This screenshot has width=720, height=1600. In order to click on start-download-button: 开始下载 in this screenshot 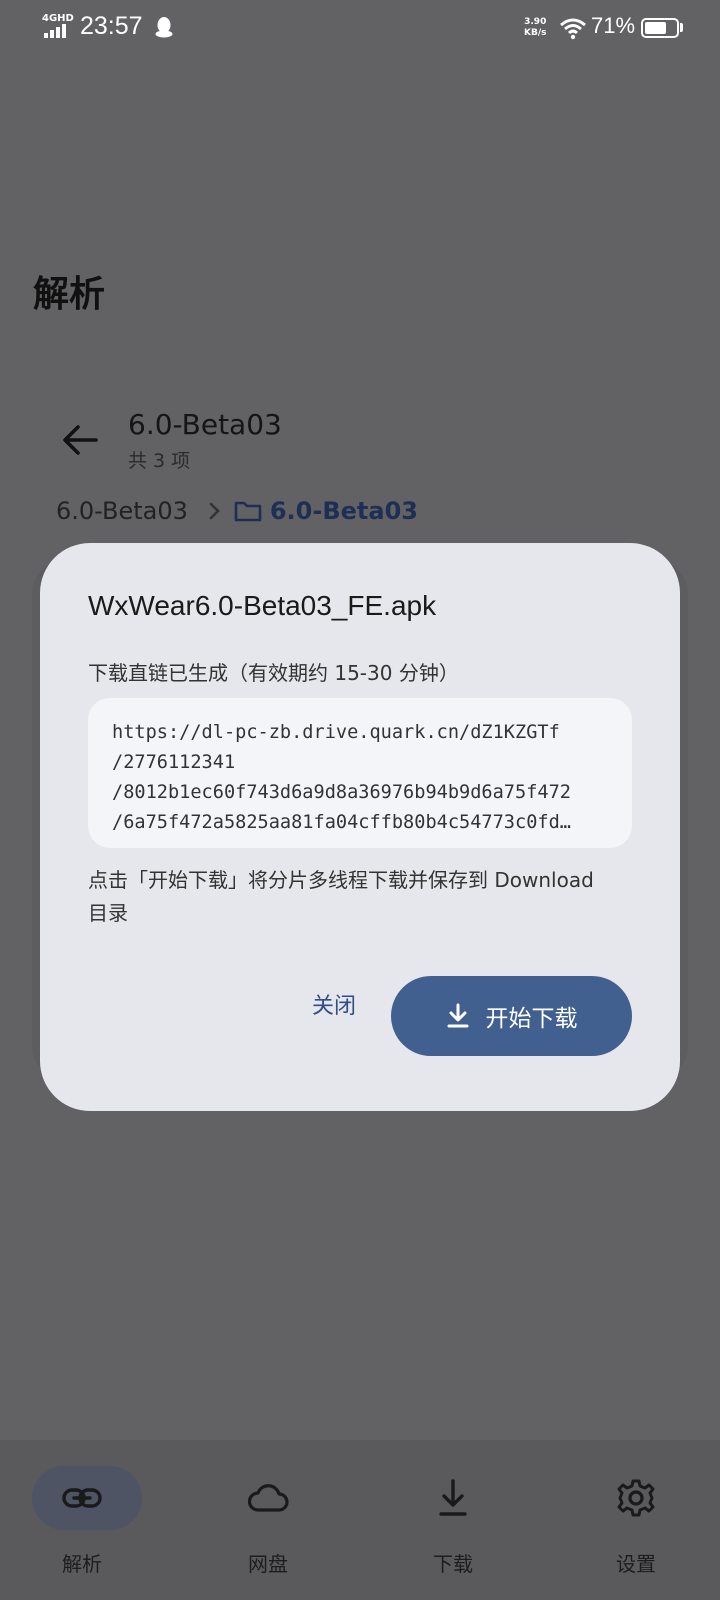, I will do `click(511, 1016)`.